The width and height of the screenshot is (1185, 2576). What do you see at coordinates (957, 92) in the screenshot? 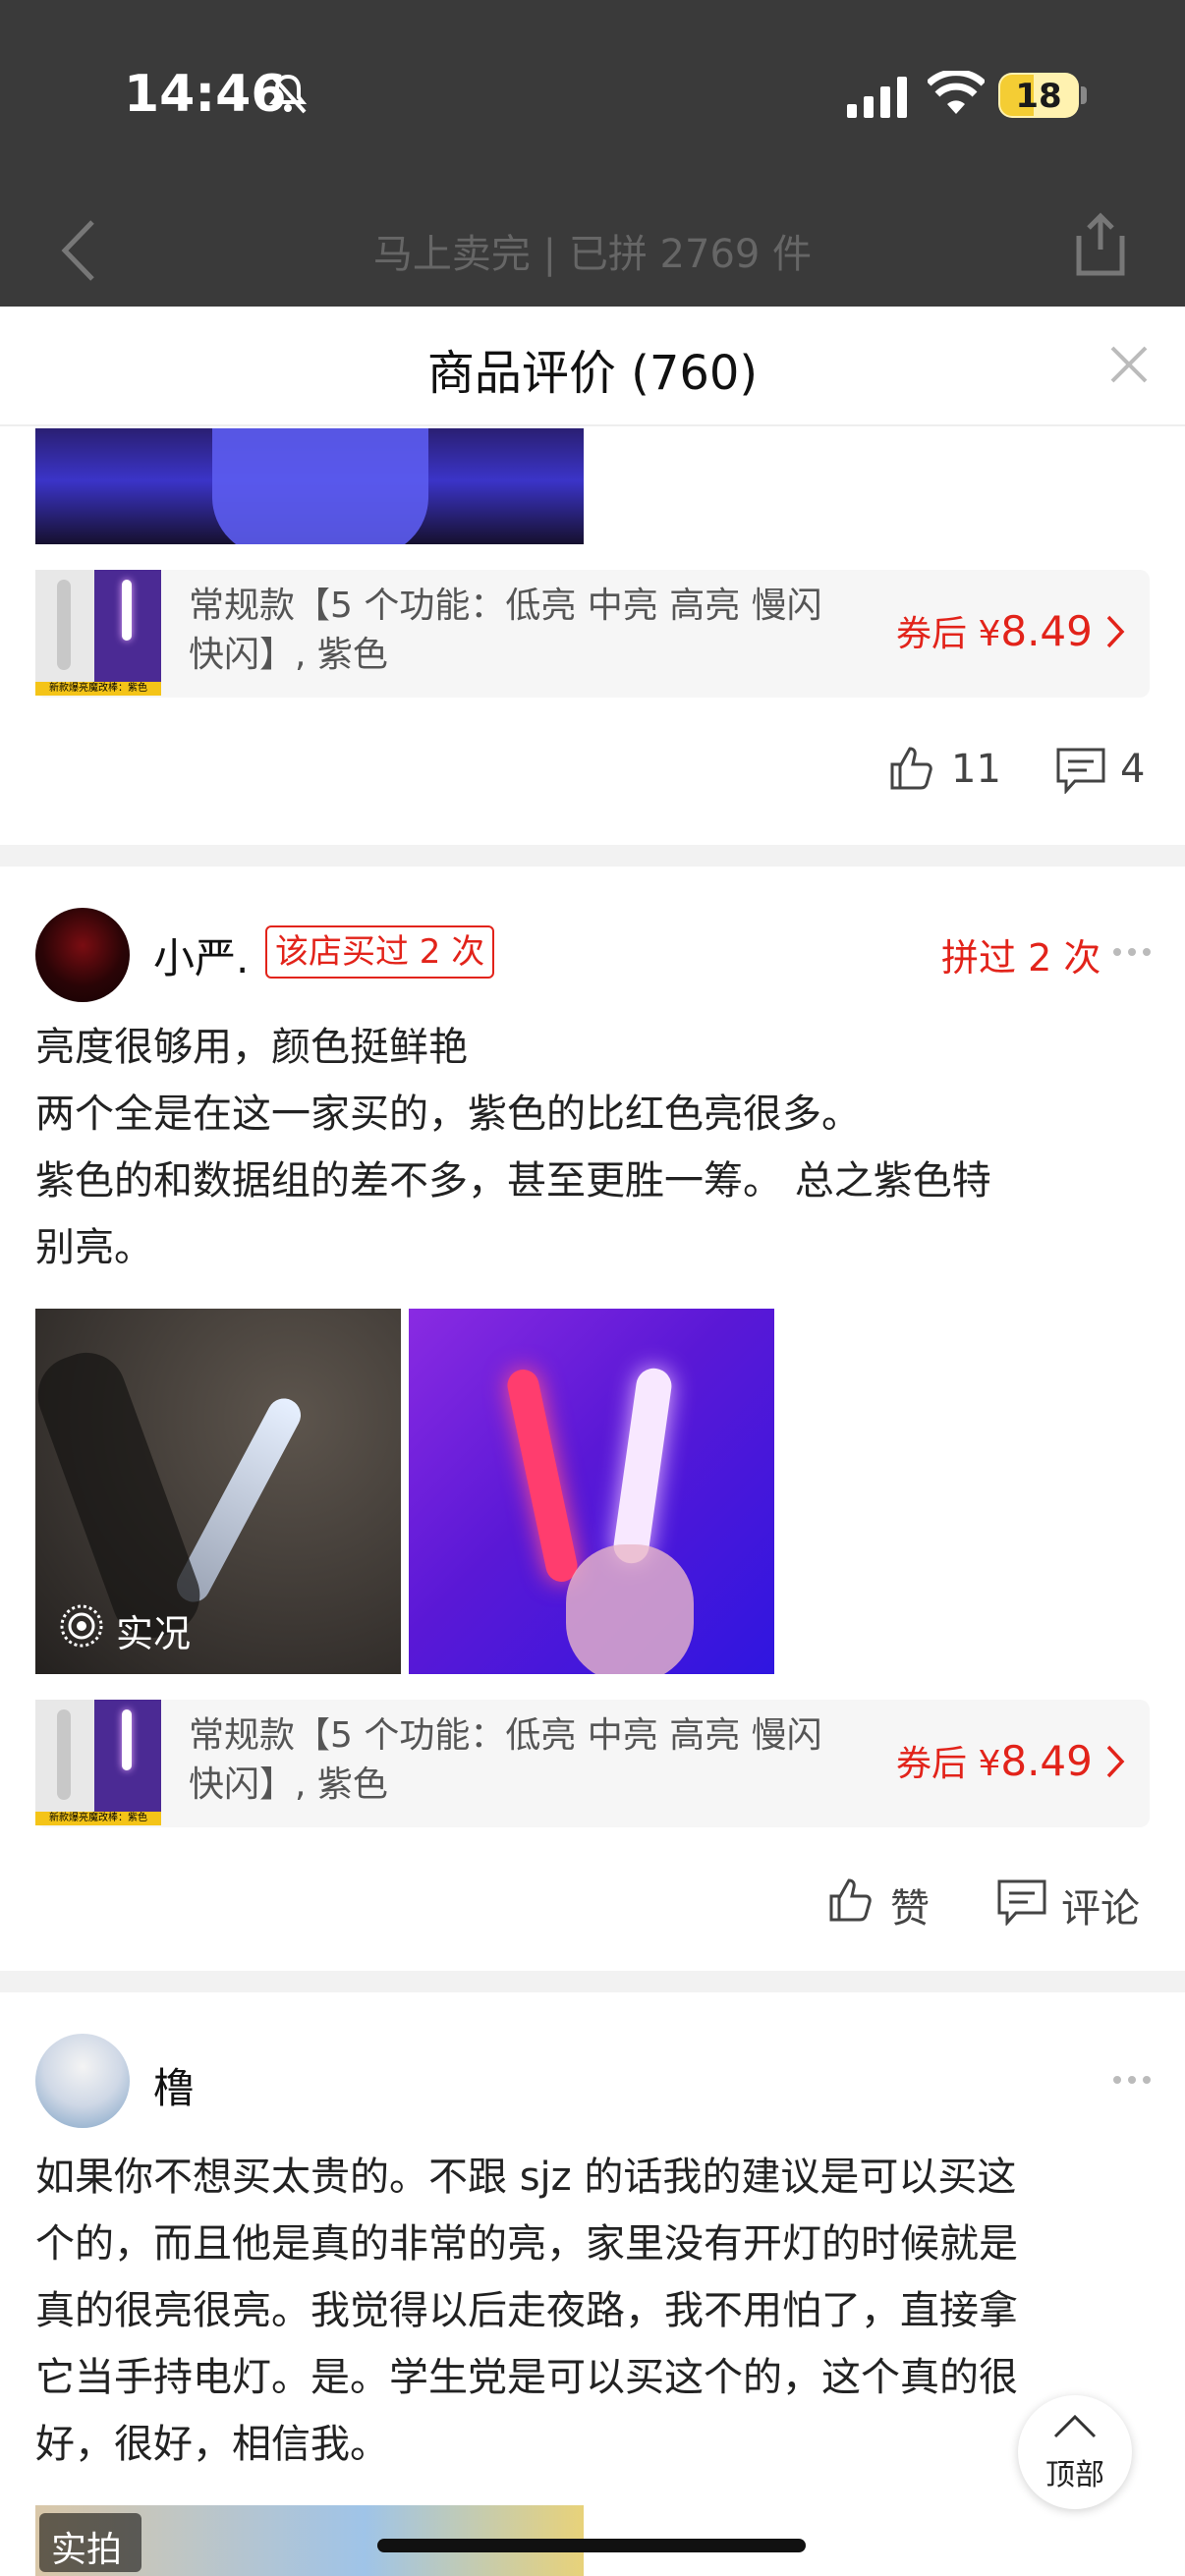
I see `wifi-icon` at bounding box center [957, 92].